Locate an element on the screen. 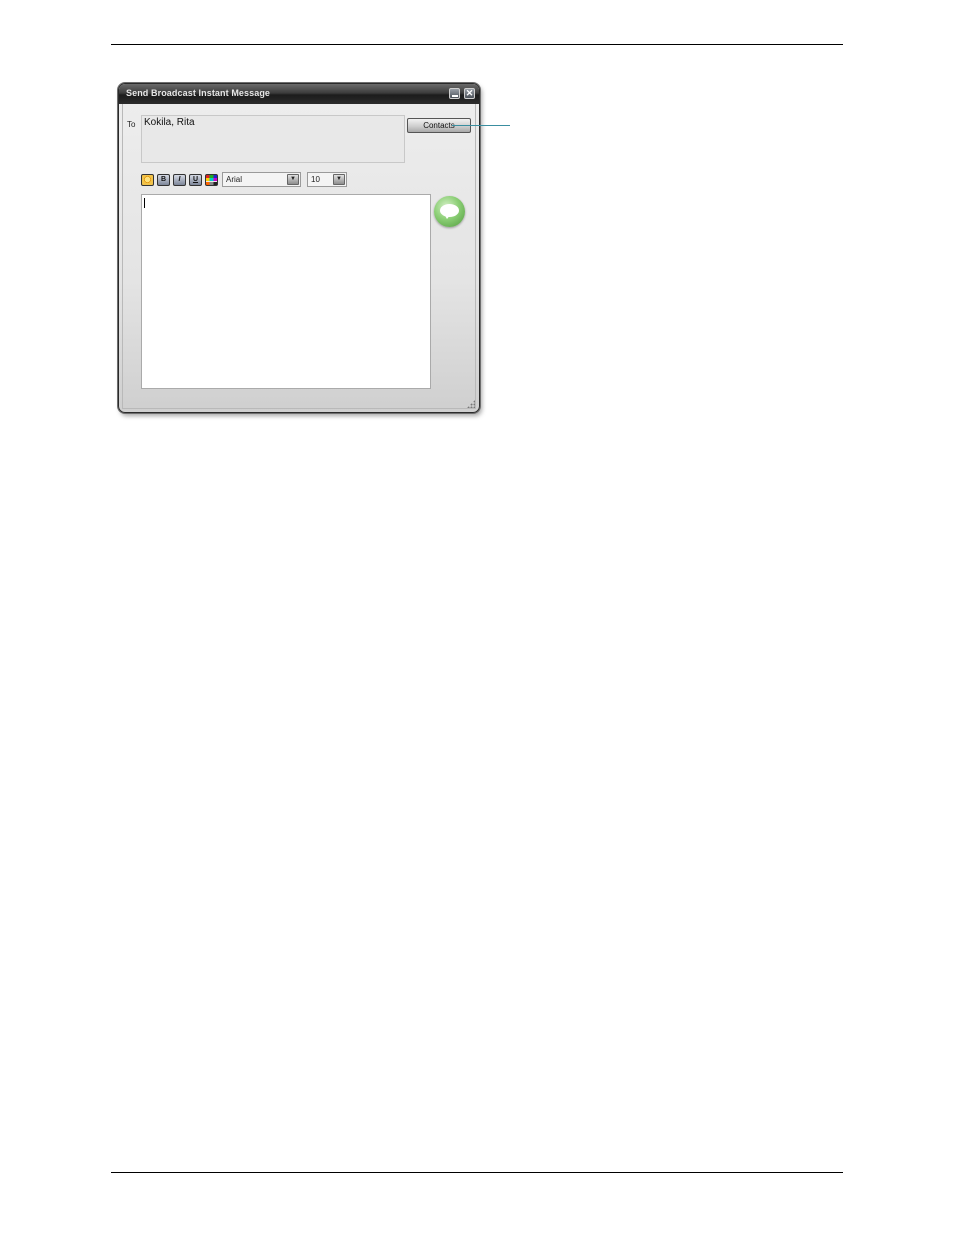  font-size-select: 10 ▼ is located at coordinates (327, 179).